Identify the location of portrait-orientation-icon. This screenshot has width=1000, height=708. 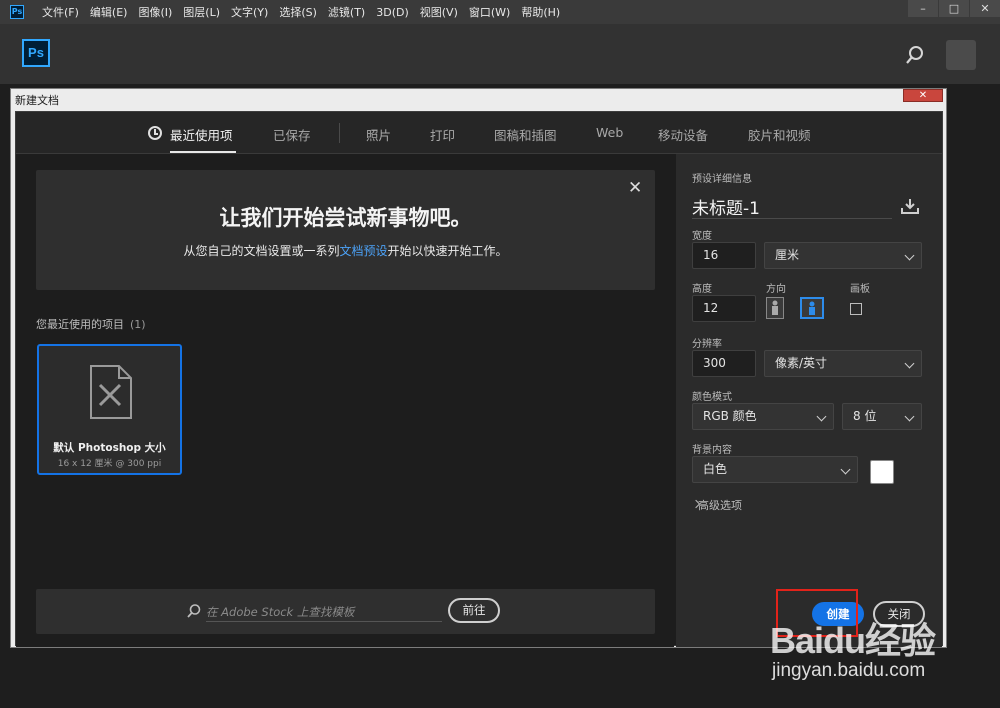
(775, 308).